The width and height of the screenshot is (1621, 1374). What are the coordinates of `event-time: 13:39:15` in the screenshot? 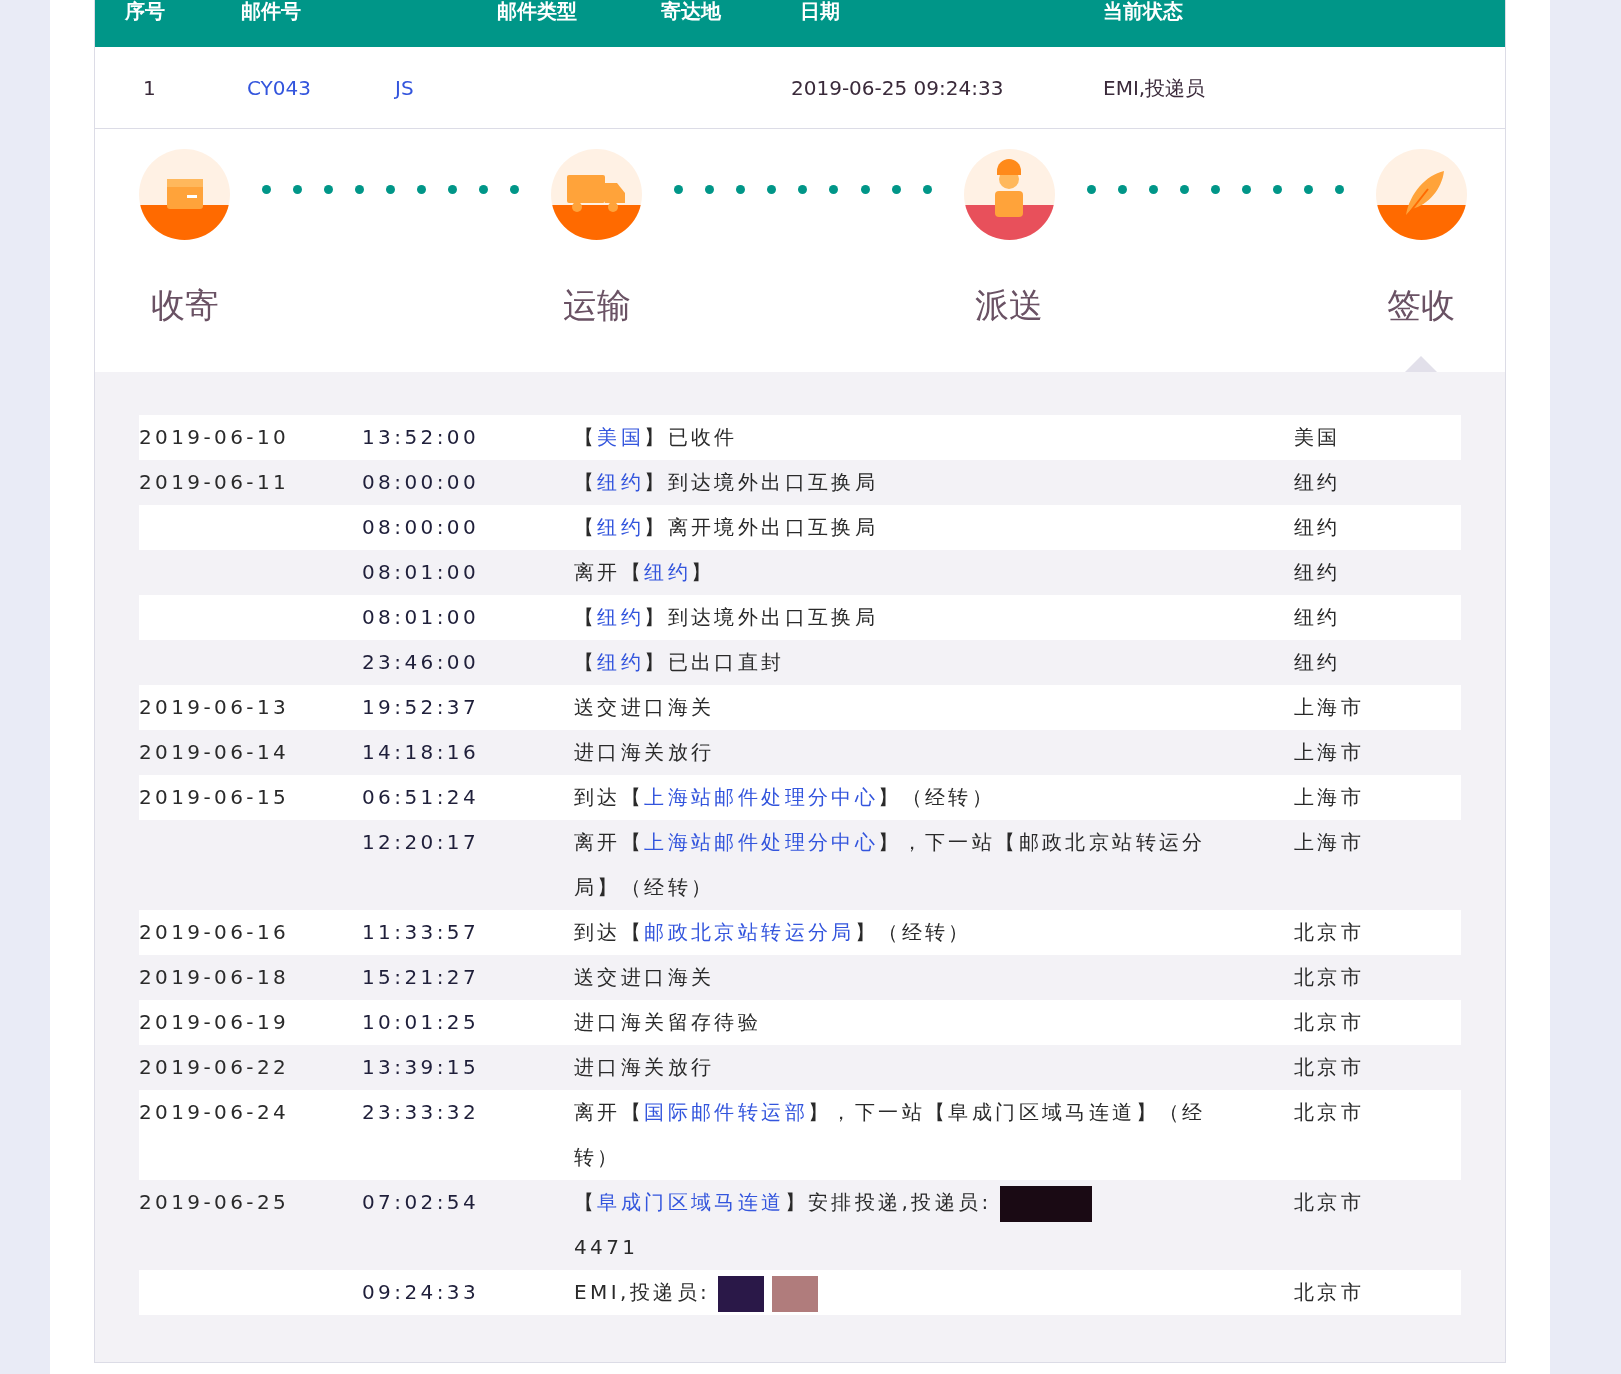 It's located at (421, 1067).